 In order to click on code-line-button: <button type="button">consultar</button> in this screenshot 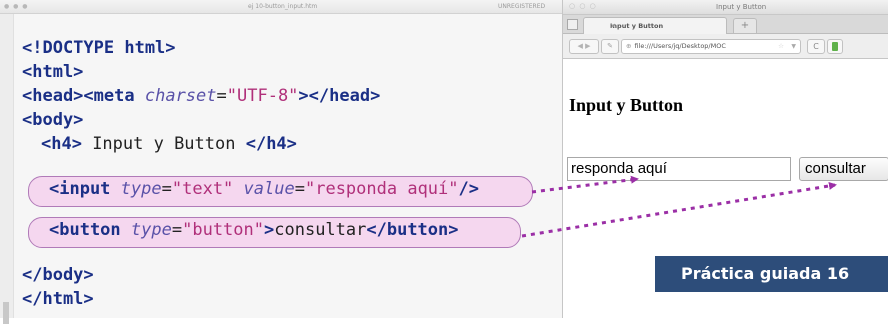, I will do `click(254, 230)`.